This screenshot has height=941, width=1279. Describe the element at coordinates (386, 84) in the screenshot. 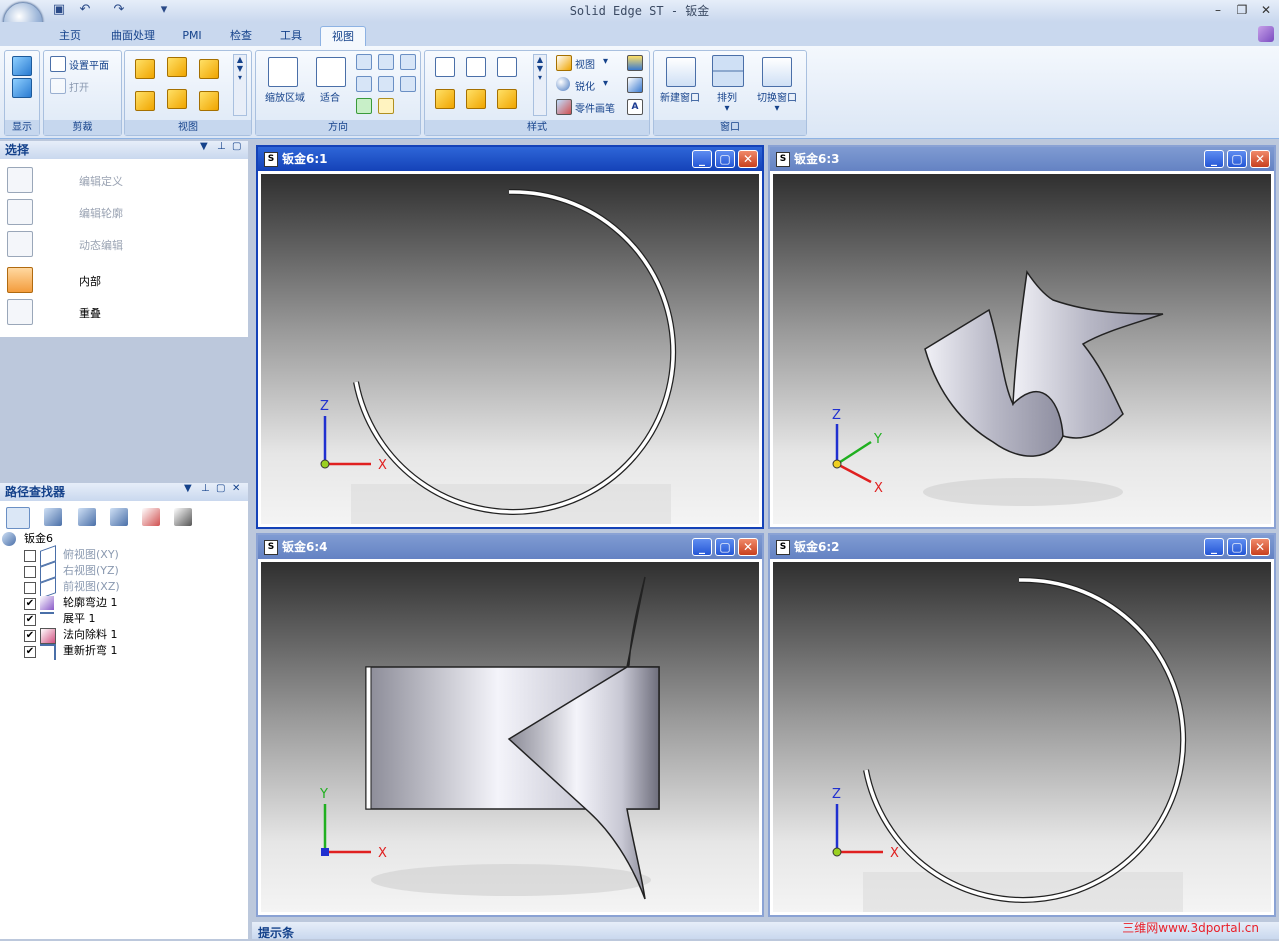

I see `spin-icon` at that location.